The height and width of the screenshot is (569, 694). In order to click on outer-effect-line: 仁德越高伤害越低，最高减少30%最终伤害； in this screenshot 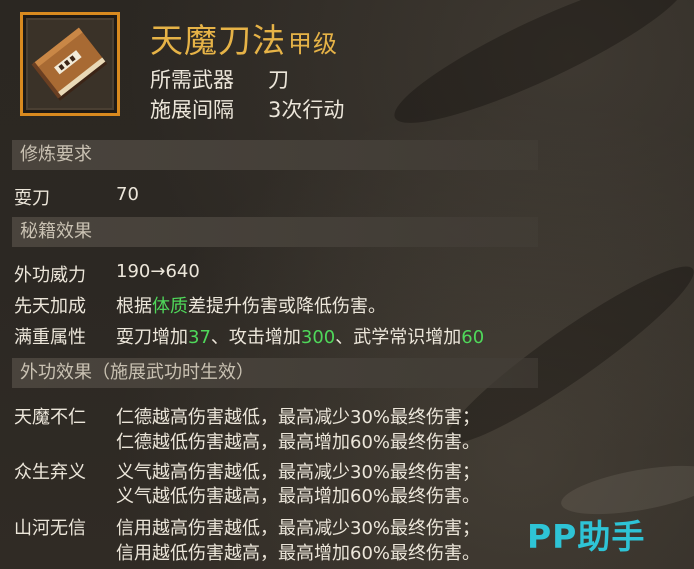, I will do `click(298, 417)`.